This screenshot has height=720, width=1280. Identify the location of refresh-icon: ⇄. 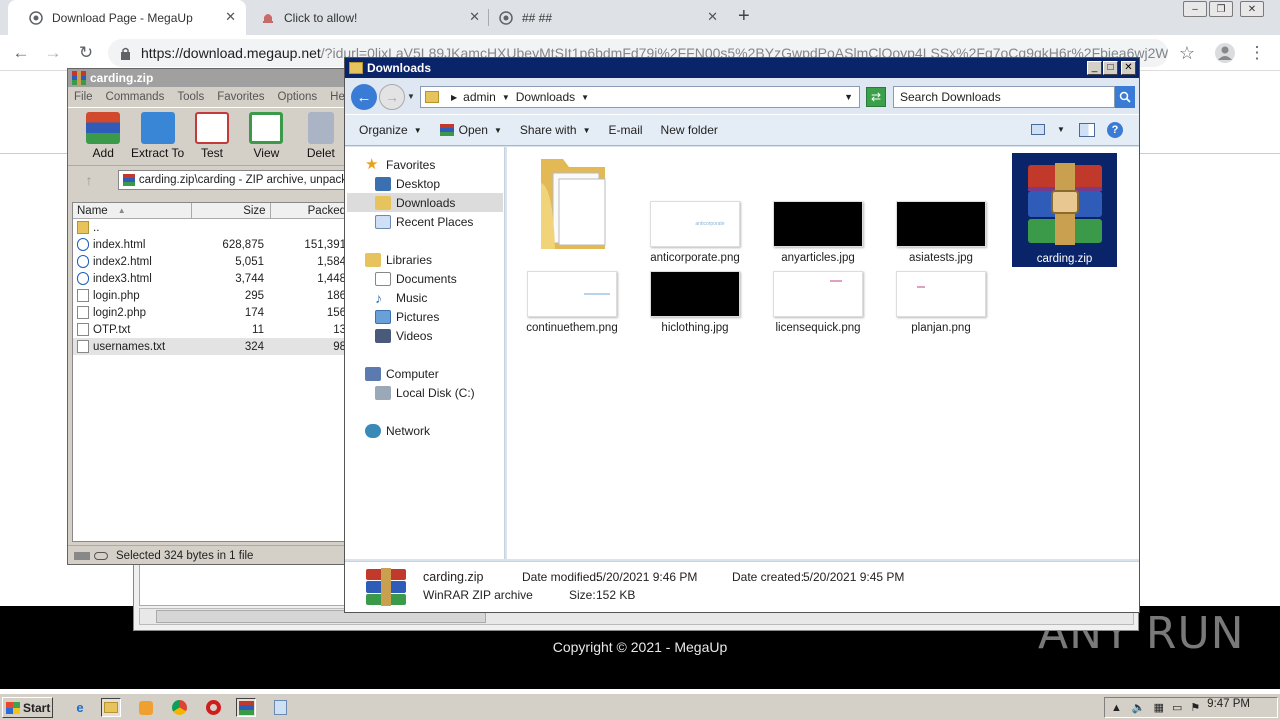
(876, 97).